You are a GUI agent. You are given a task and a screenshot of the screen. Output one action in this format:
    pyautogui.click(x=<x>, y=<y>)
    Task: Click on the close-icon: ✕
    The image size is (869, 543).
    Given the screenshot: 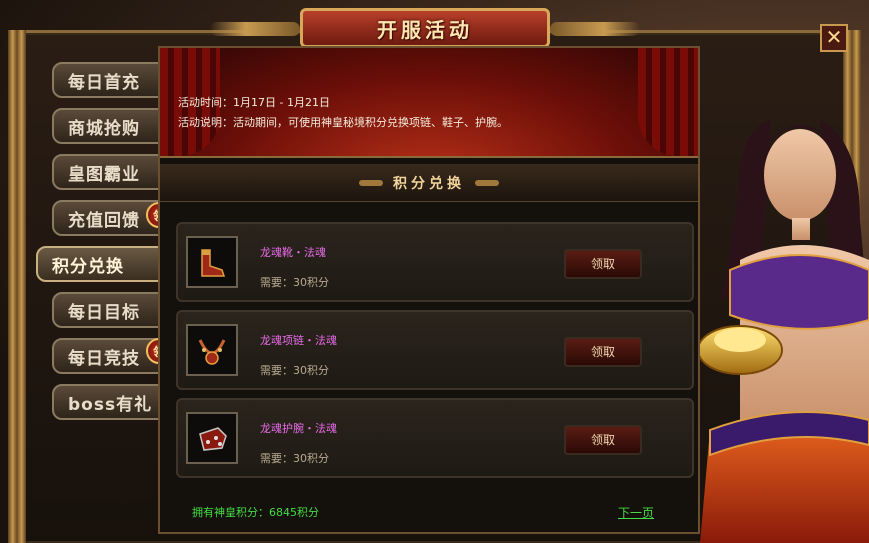 What is the action you would take?
    pyautogui.click(x=834, y=37)
    